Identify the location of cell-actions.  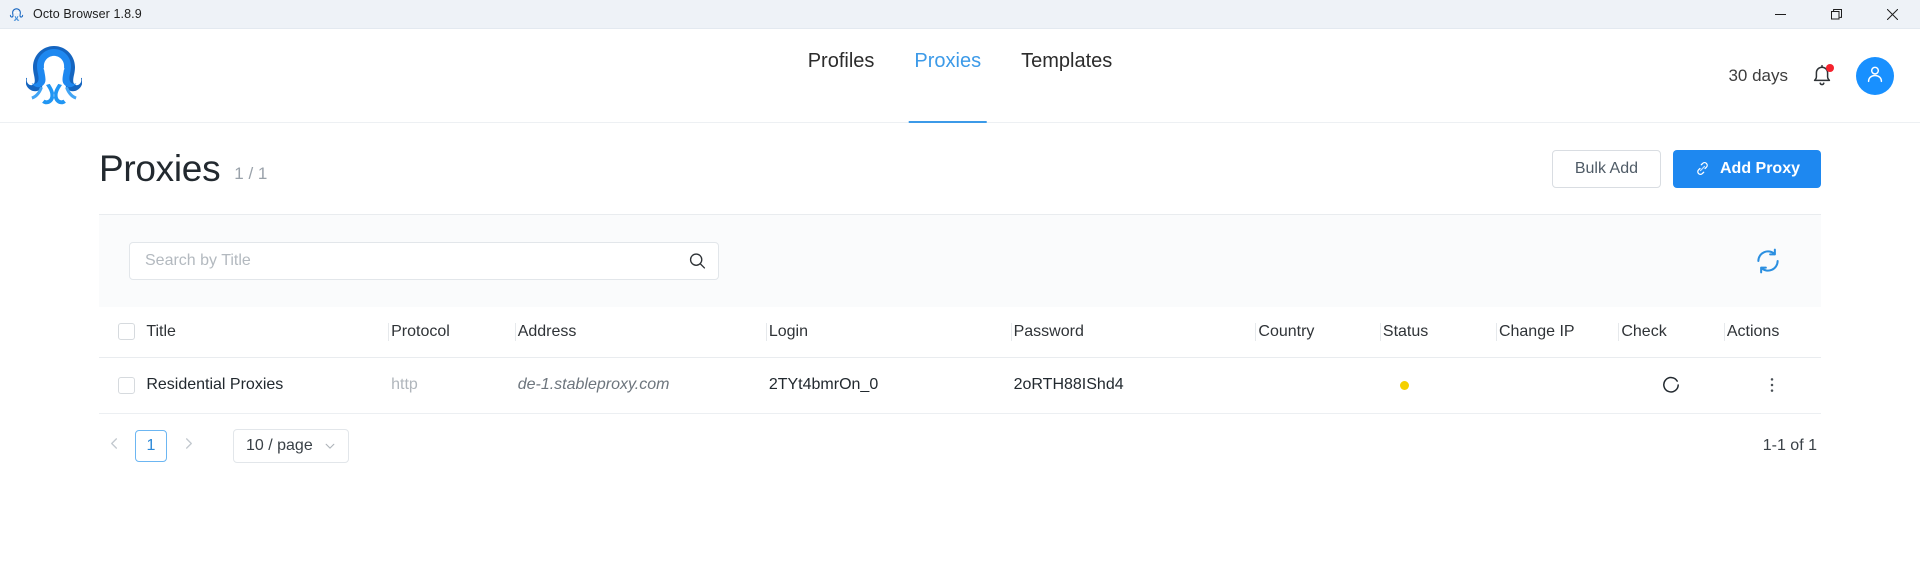
(1772, 385).